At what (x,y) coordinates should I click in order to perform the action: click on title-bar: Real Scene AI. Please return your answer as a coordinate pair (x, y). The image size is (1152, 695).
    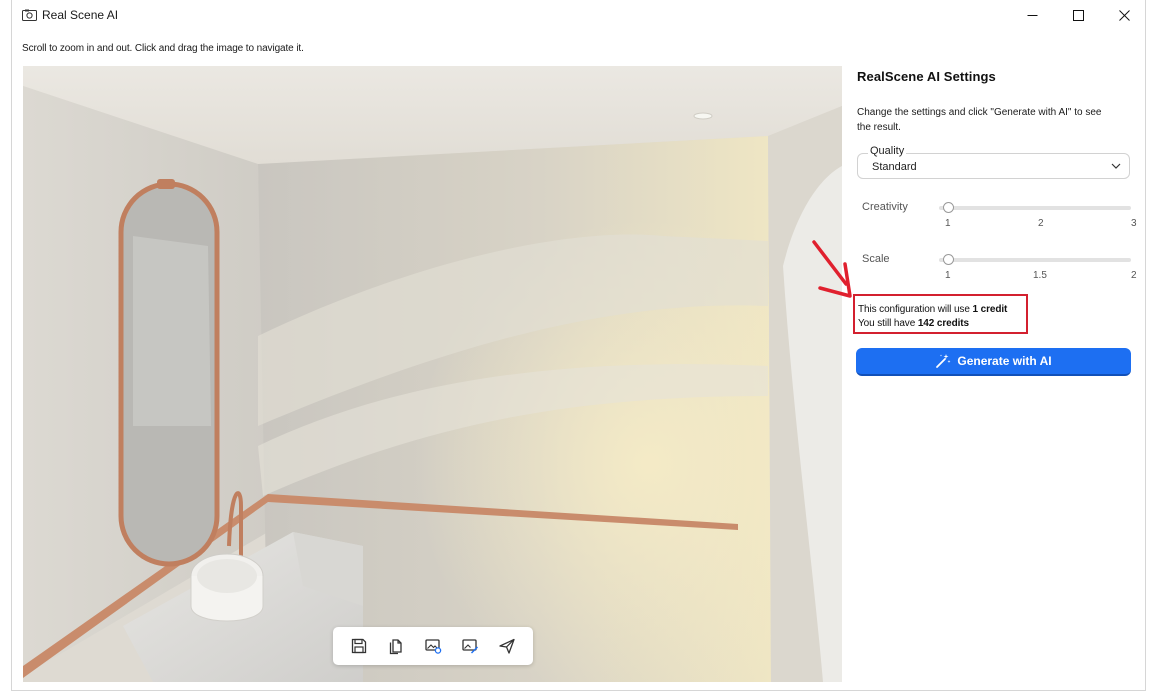
    Looking at the image, I should click on (578, 15).